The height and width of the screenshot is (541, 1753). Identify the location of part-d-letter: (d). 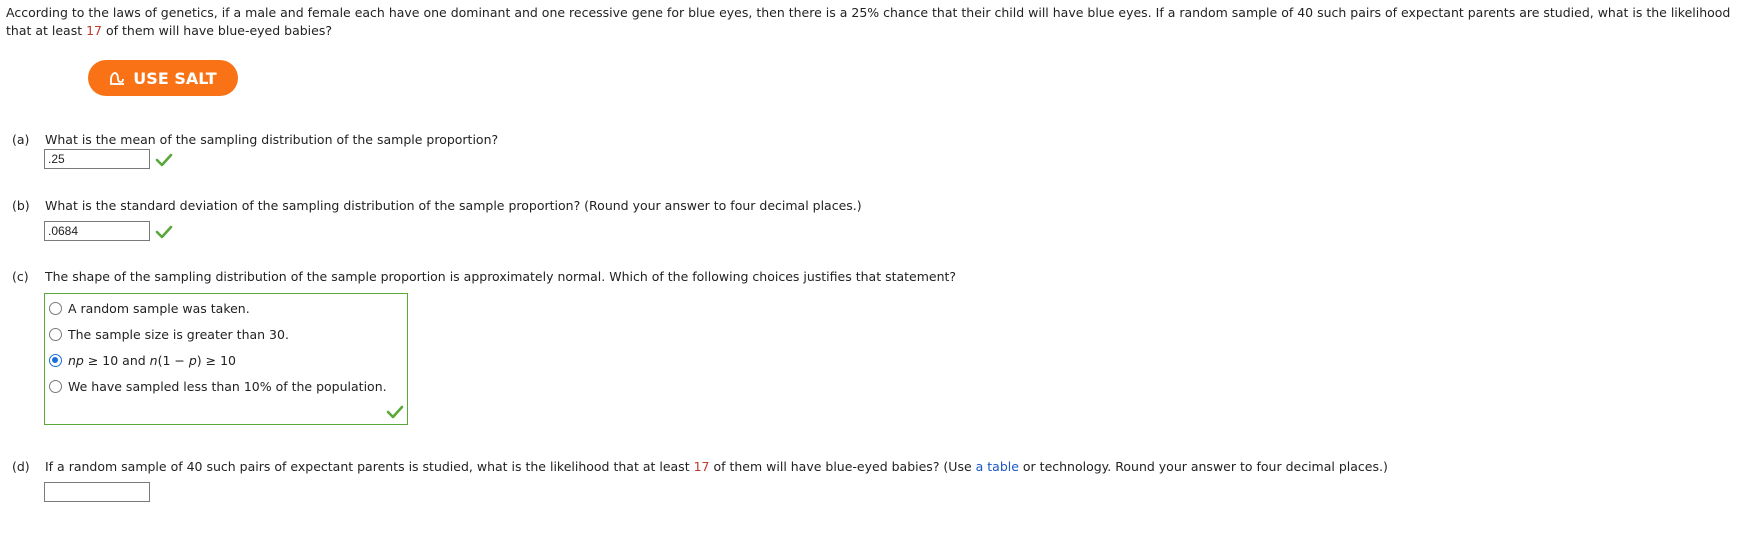
(21, 466).